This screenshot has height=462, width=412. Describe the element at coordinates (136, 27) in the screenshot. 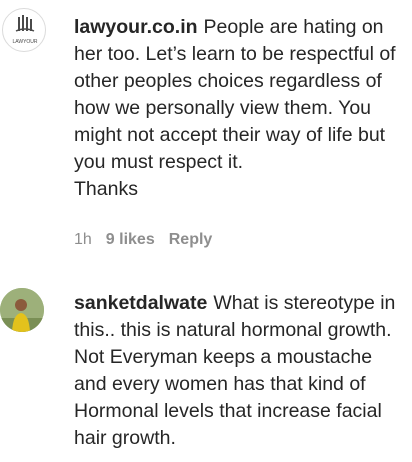

I see `comment-username: lawyour.co.in` at that location.